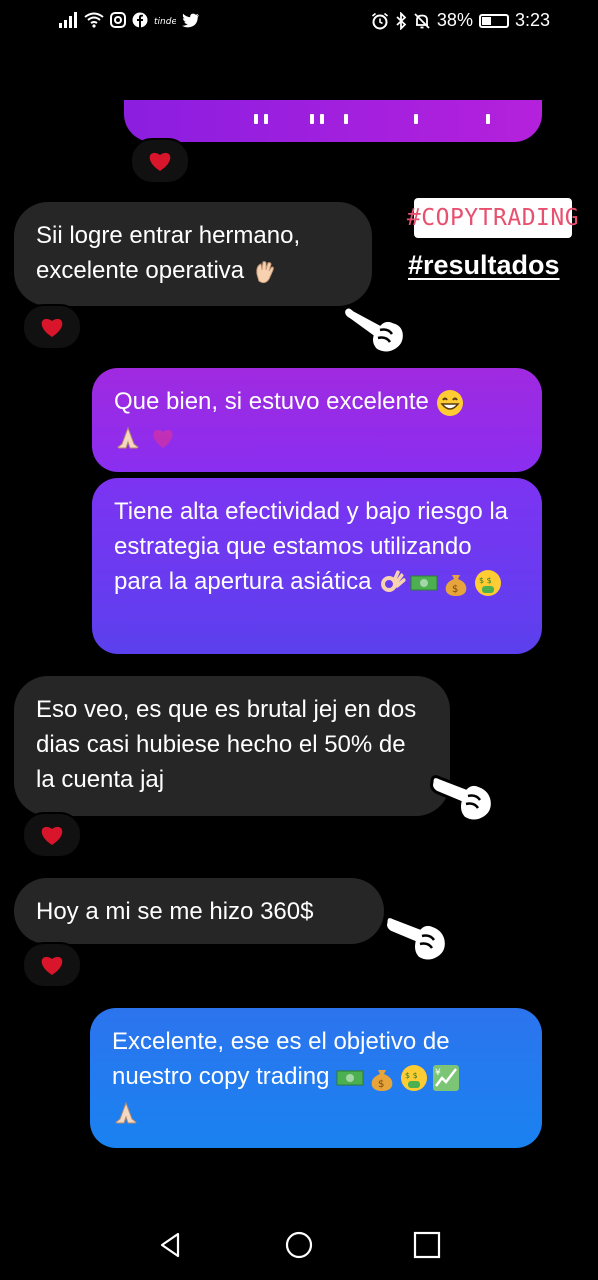 This screenshot has width=598, height=1280. Describe the element at coordinates (299, 23) in the screenshot. I see `status-bar: tinder 38% 3:23` at that location.